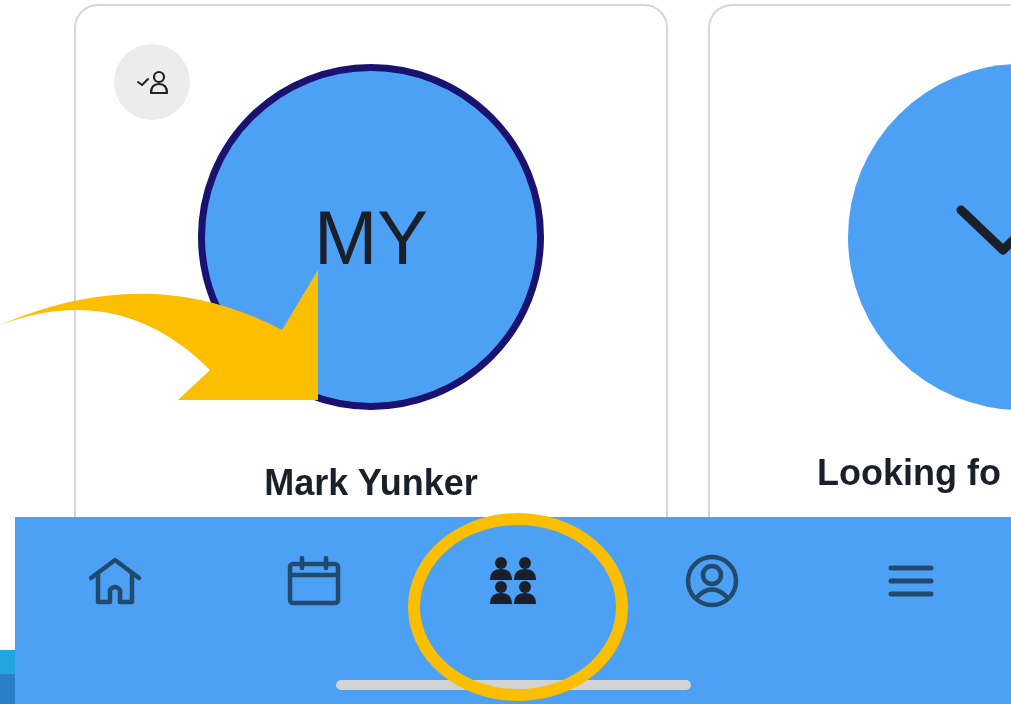  I want to click on verified-user-icon, so click(152, 82).